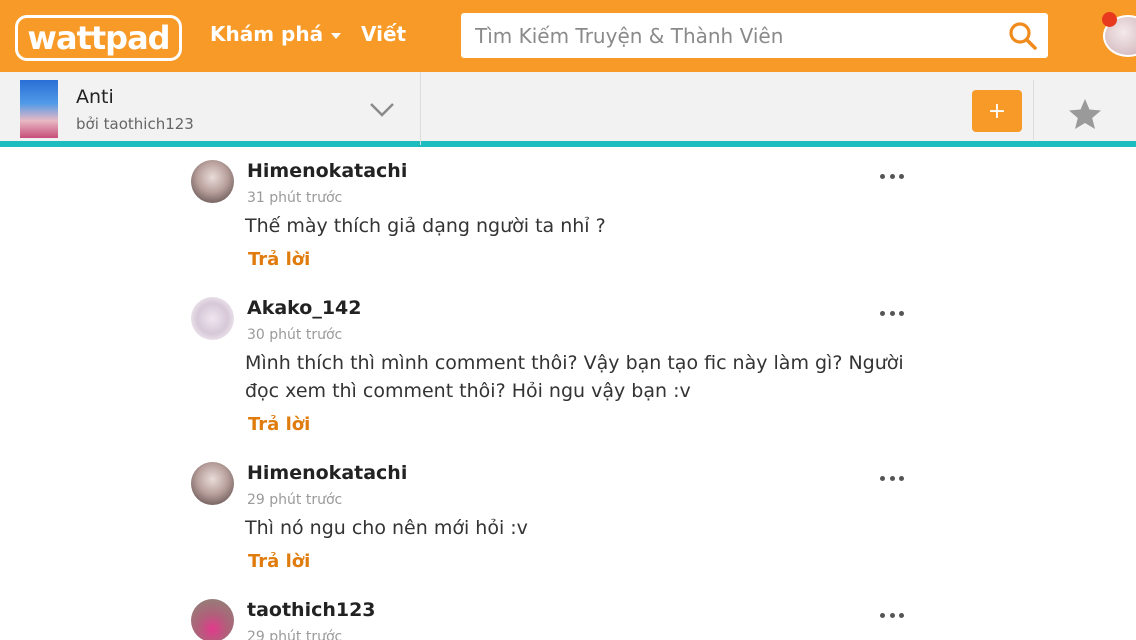 This screenshot has width=1136, height=640. I want to click on notification-dot, so click(1109, 19).